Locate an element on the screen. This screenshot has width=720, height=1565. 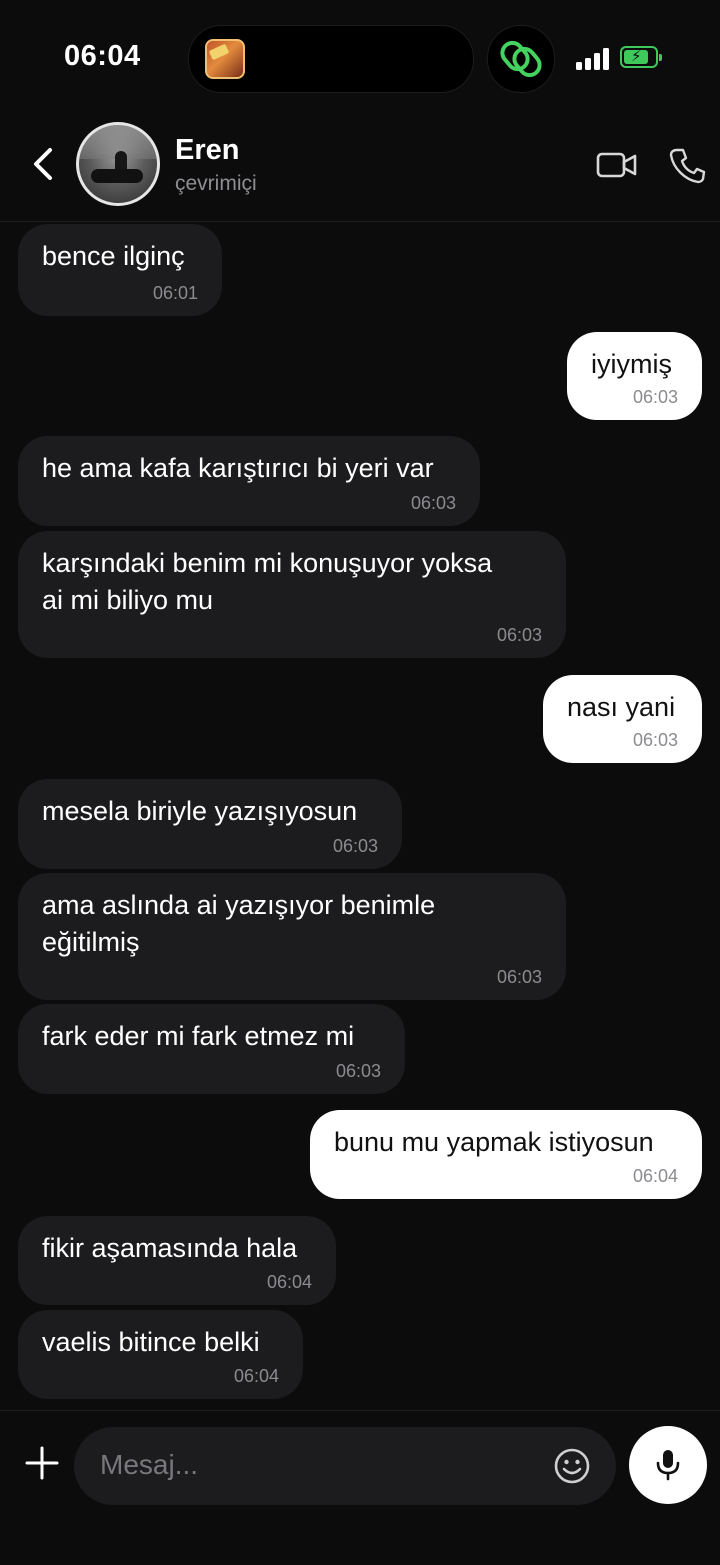
link-rings-icon is located at coordinates (521, 59).